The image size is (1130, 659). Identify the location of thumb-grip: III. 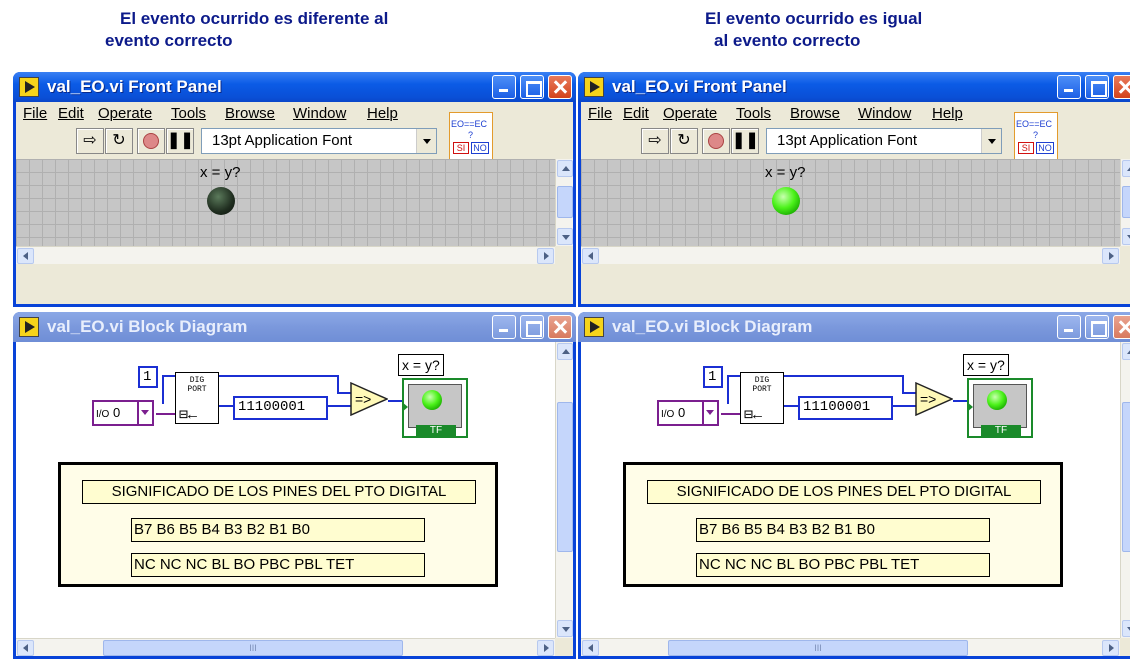
(253, 648).